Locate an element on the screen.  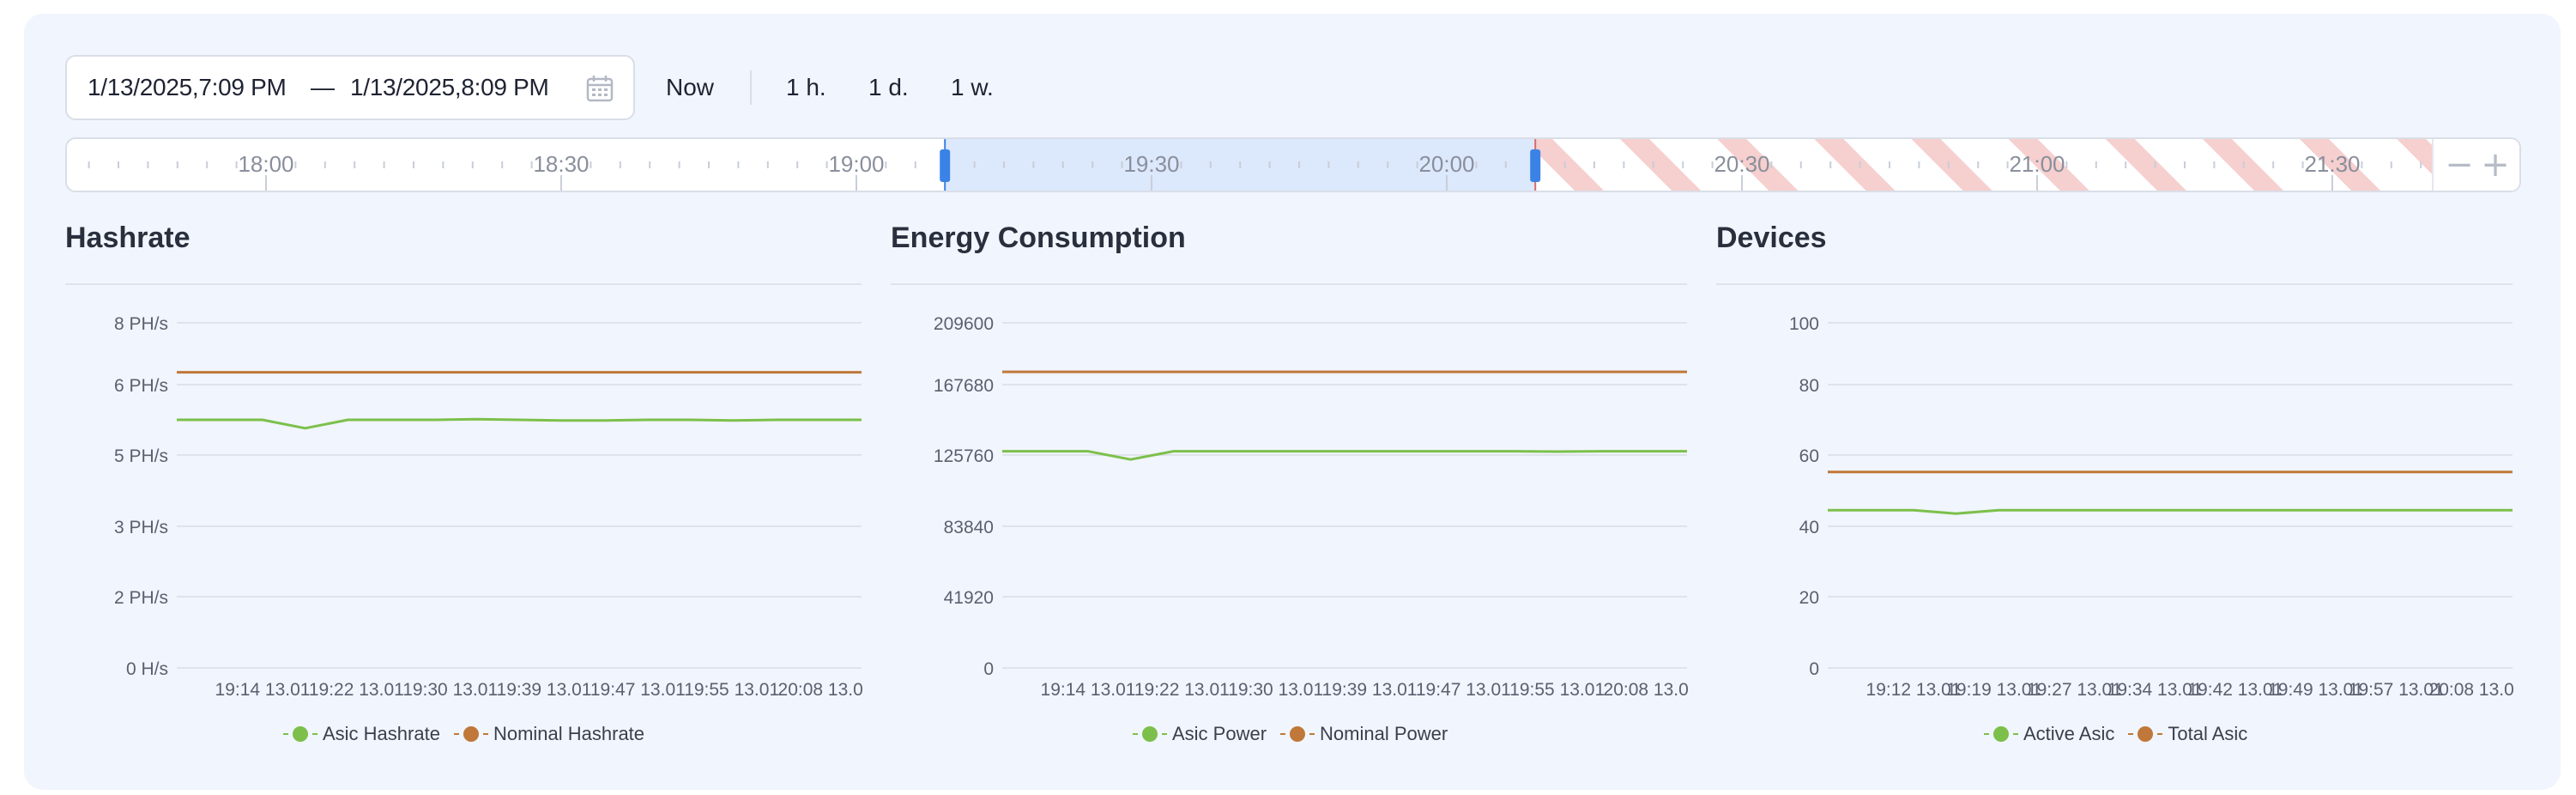
y-tick-label: 125760 is located at coordinates (964, 456).